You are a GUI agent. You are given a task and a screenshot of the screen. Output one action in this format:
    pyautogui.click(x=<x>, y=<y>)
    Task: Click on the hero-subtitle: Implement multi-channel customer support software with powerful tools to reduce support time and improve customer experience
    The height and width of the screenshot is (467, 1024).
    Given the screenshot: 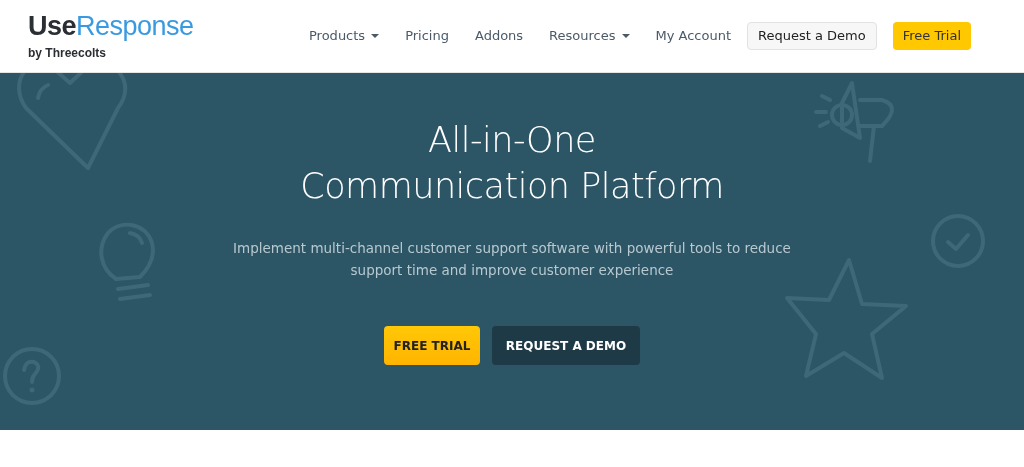 What is the action you would take?
    pyautogui.click(x=512, y=259)
    